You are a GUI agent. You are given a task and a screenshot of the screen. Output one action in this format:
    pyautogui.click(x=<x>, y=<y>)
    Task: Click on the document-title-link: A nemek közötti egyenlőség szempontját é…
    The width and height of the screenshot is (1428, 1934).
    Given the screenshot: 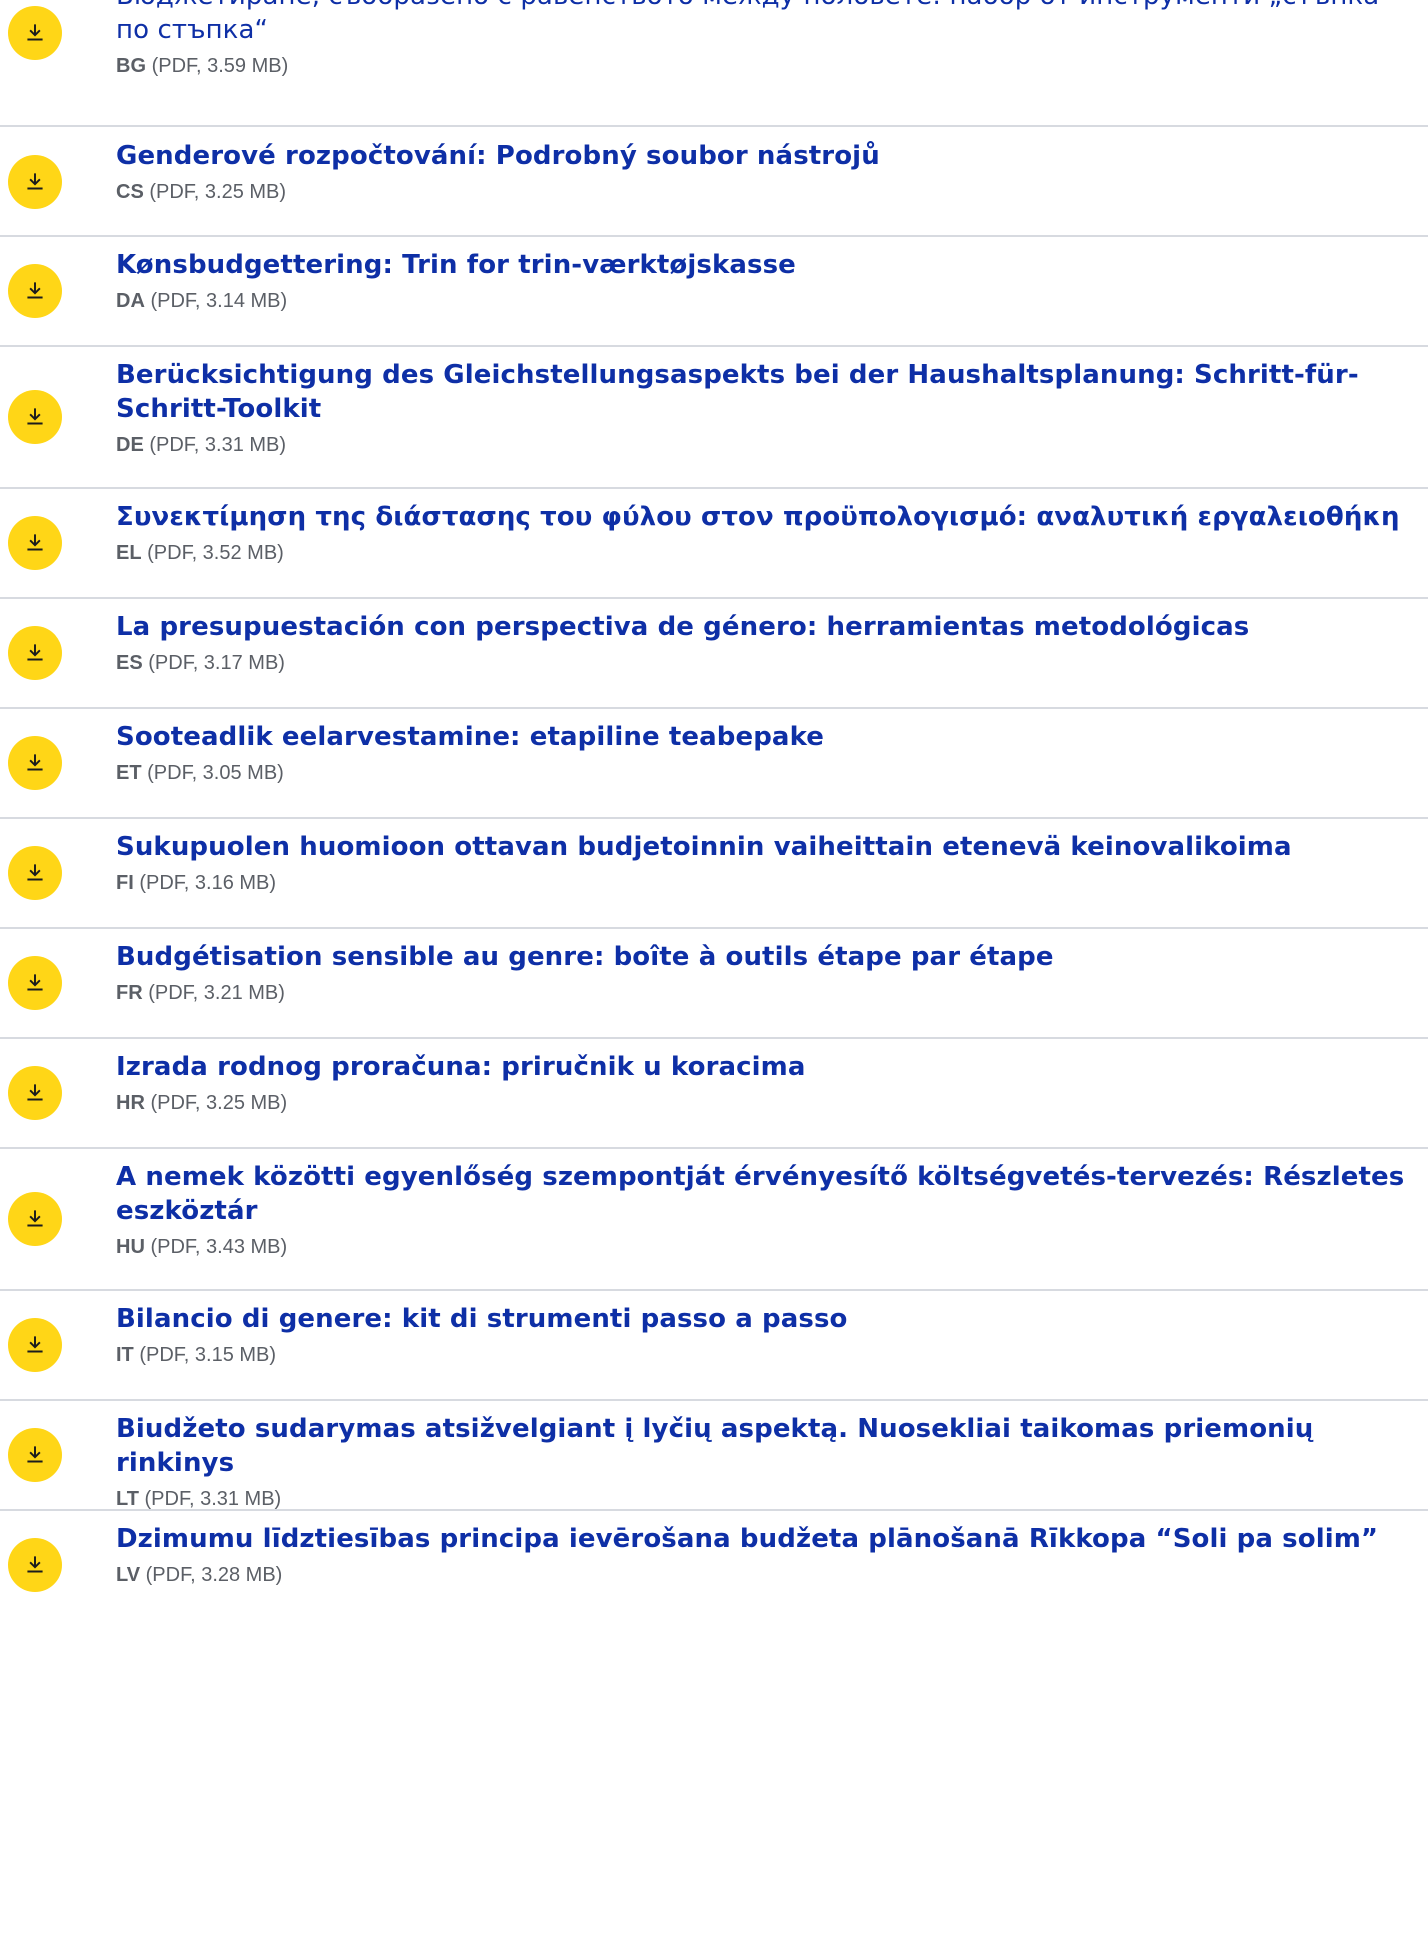 What is the action you would take?
    pyautogui.click(x=767, y=1194)
    